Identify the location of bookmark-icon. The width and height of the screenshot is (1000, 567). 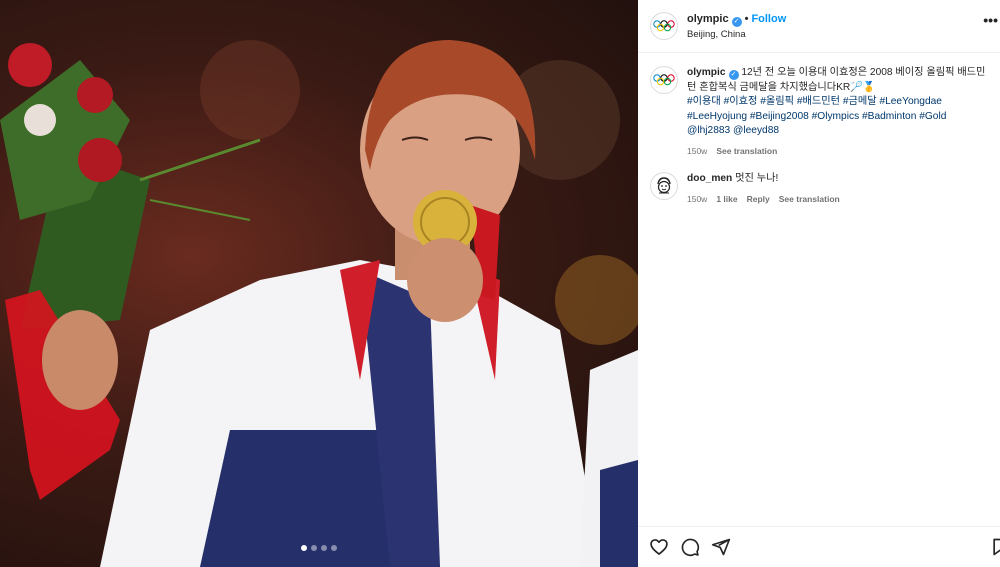
(995, 547).